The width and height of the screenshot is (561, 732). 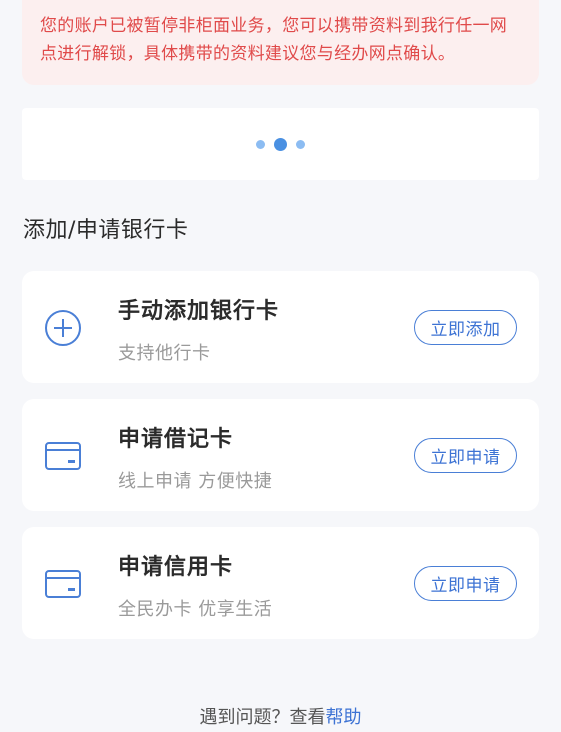 I want to click on card-subtitle: 线上申请 方便快捷, so click(x=195, y=481).